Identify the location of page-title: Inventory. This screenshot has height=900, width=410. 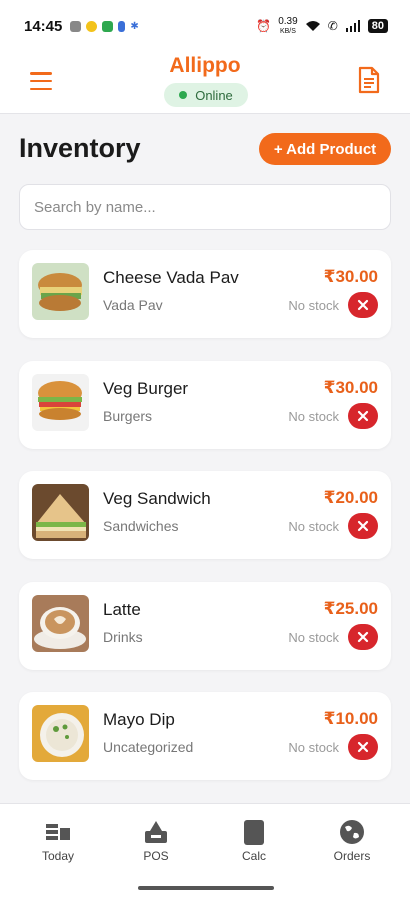
(80, 148).